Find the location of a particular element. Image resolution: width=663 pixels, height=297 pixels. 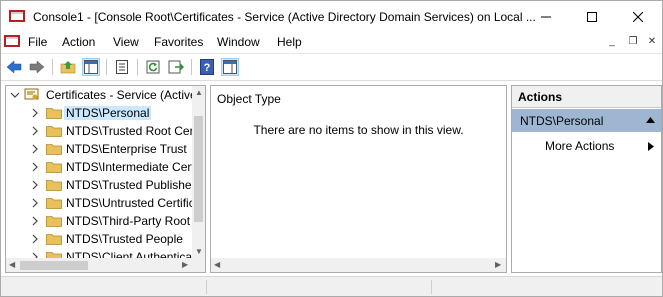

mdi-restore-button: ❐ is located at coordinates (633, 42).